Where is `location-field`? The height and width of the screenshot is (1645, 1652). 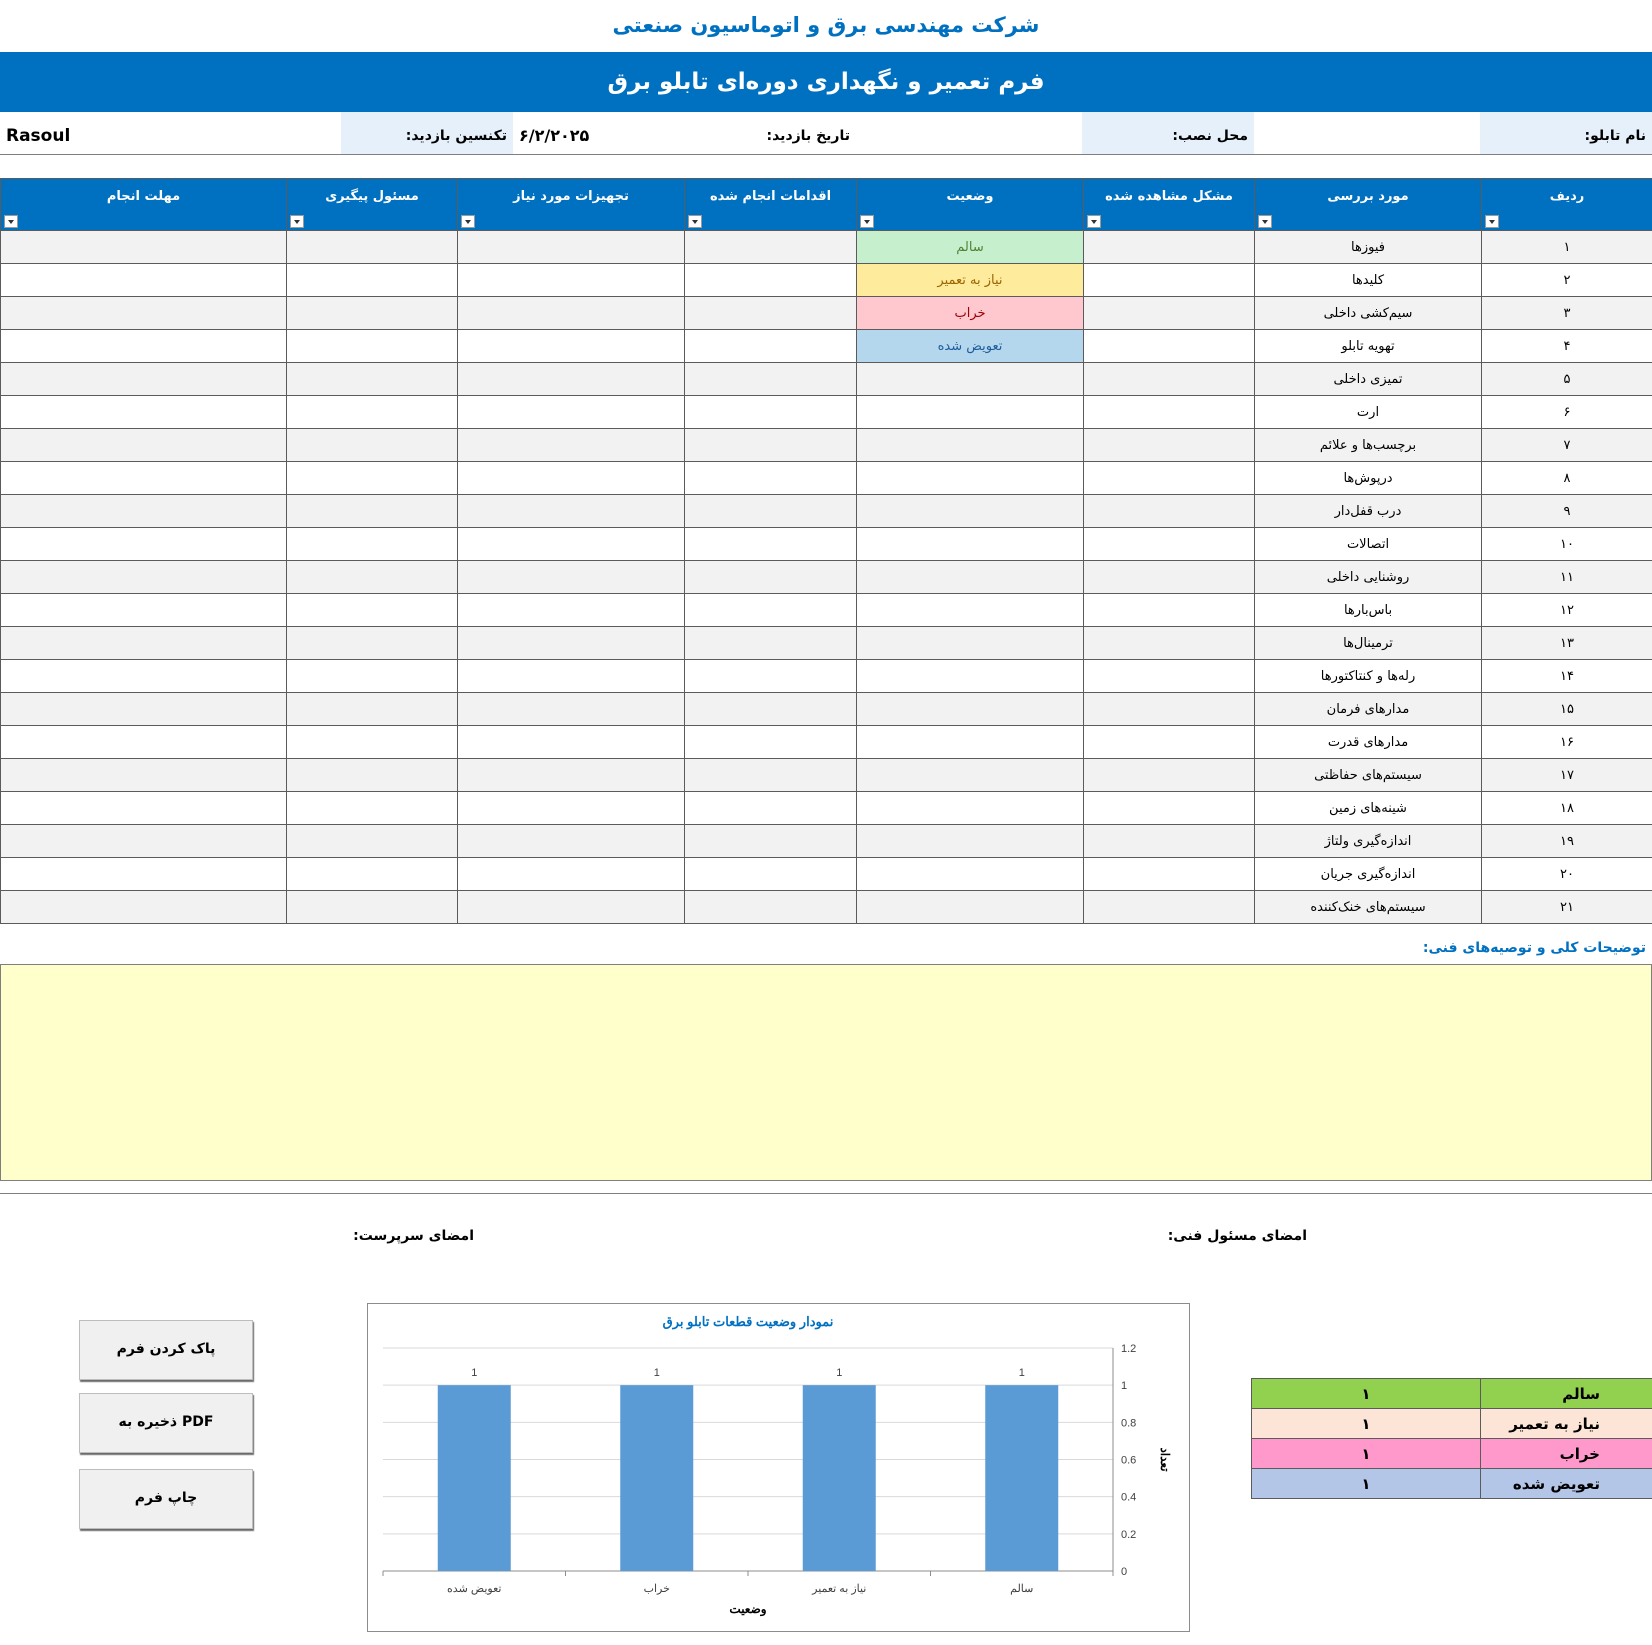
location-field is located at coordinates (969, 133).